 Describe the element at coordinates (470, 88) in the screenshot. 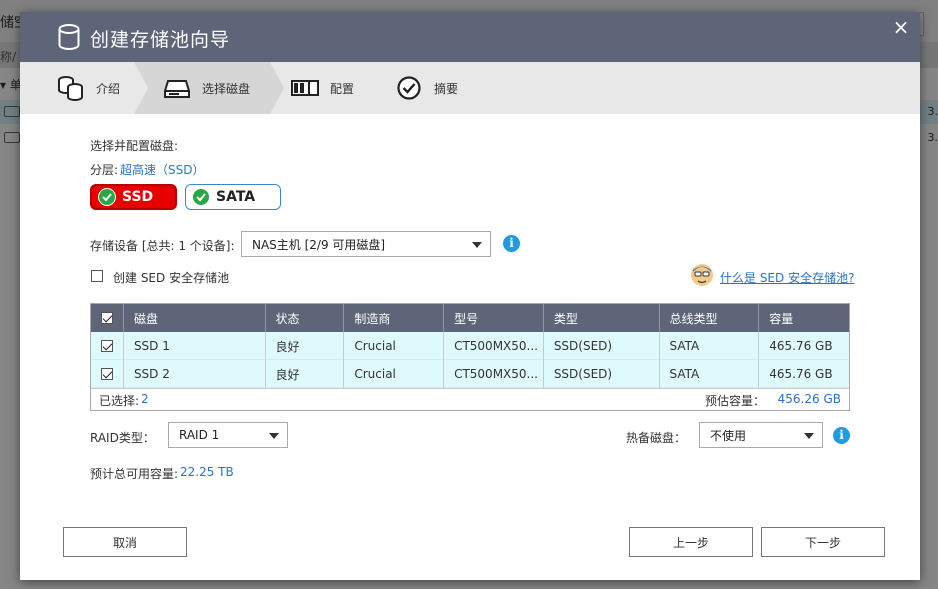

I see `wizard-steps: 介绍 选择磁盘 配置 摘要` at that location.